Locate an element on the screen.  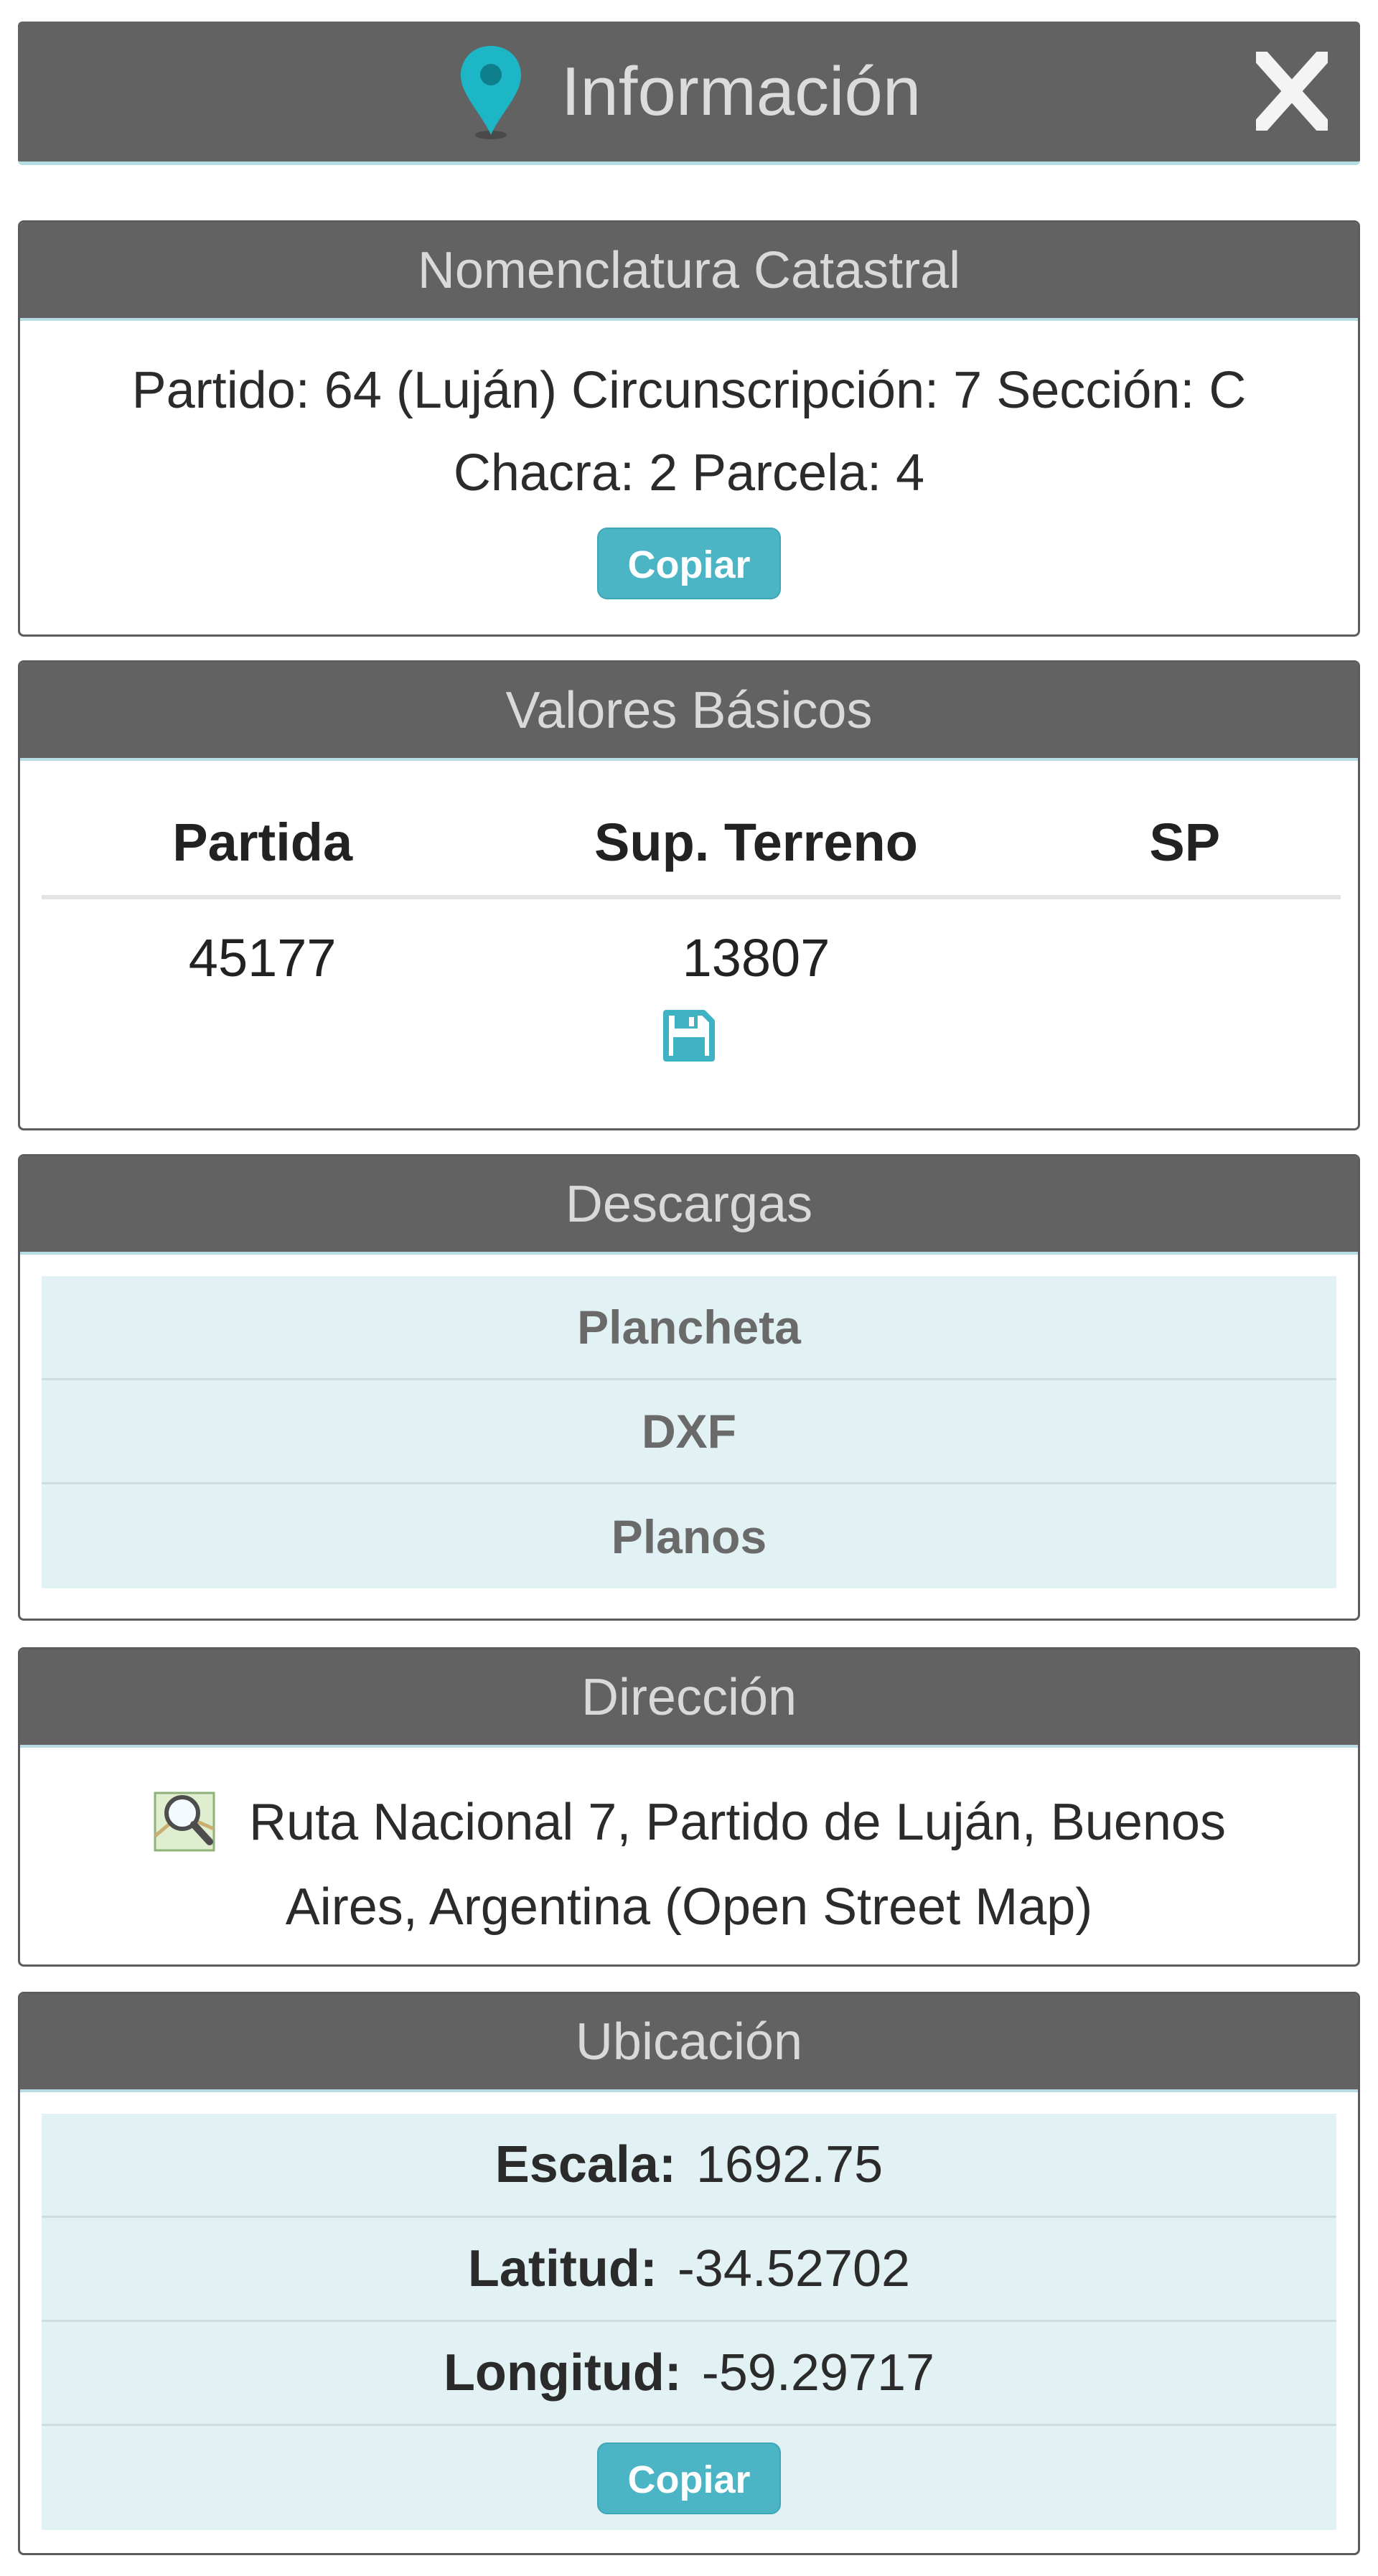
escala-row: Escala: 1692.75 is located at coordinates (689, 2166).